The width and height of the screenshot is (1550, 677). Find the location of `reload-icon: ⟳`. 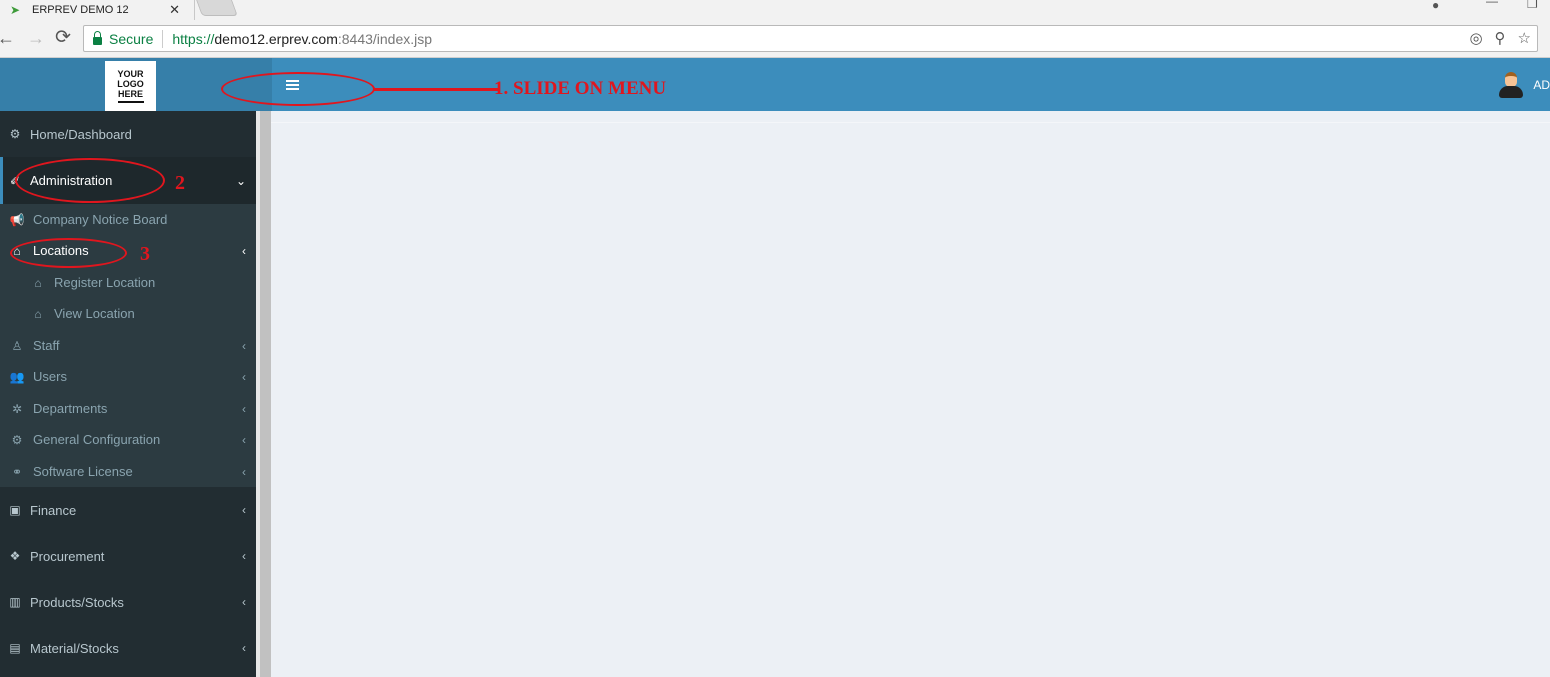

reload-icon: ⟳ is located at coordinates (63, 37).